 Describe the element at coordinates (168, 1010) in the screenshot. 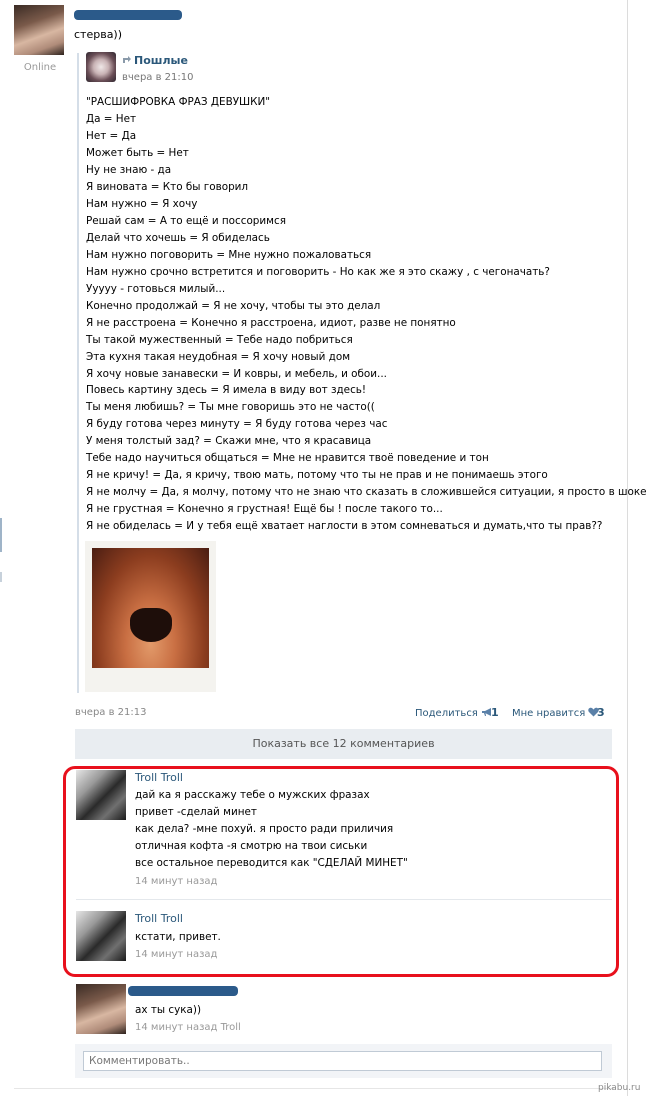

I see `comment-text: ах ты сука))` at that location.